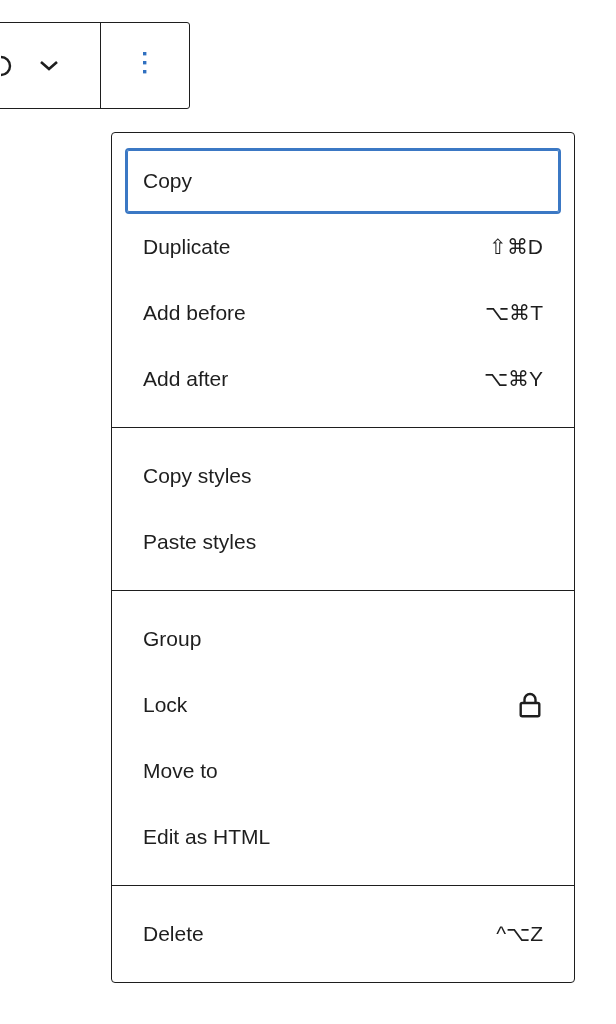 This screenshot has width=616, height=1024. What do you see at coordinates (343, 476) in the screenshot?
I see `menu-item: Copy styles` at bounding box center [343, 476].